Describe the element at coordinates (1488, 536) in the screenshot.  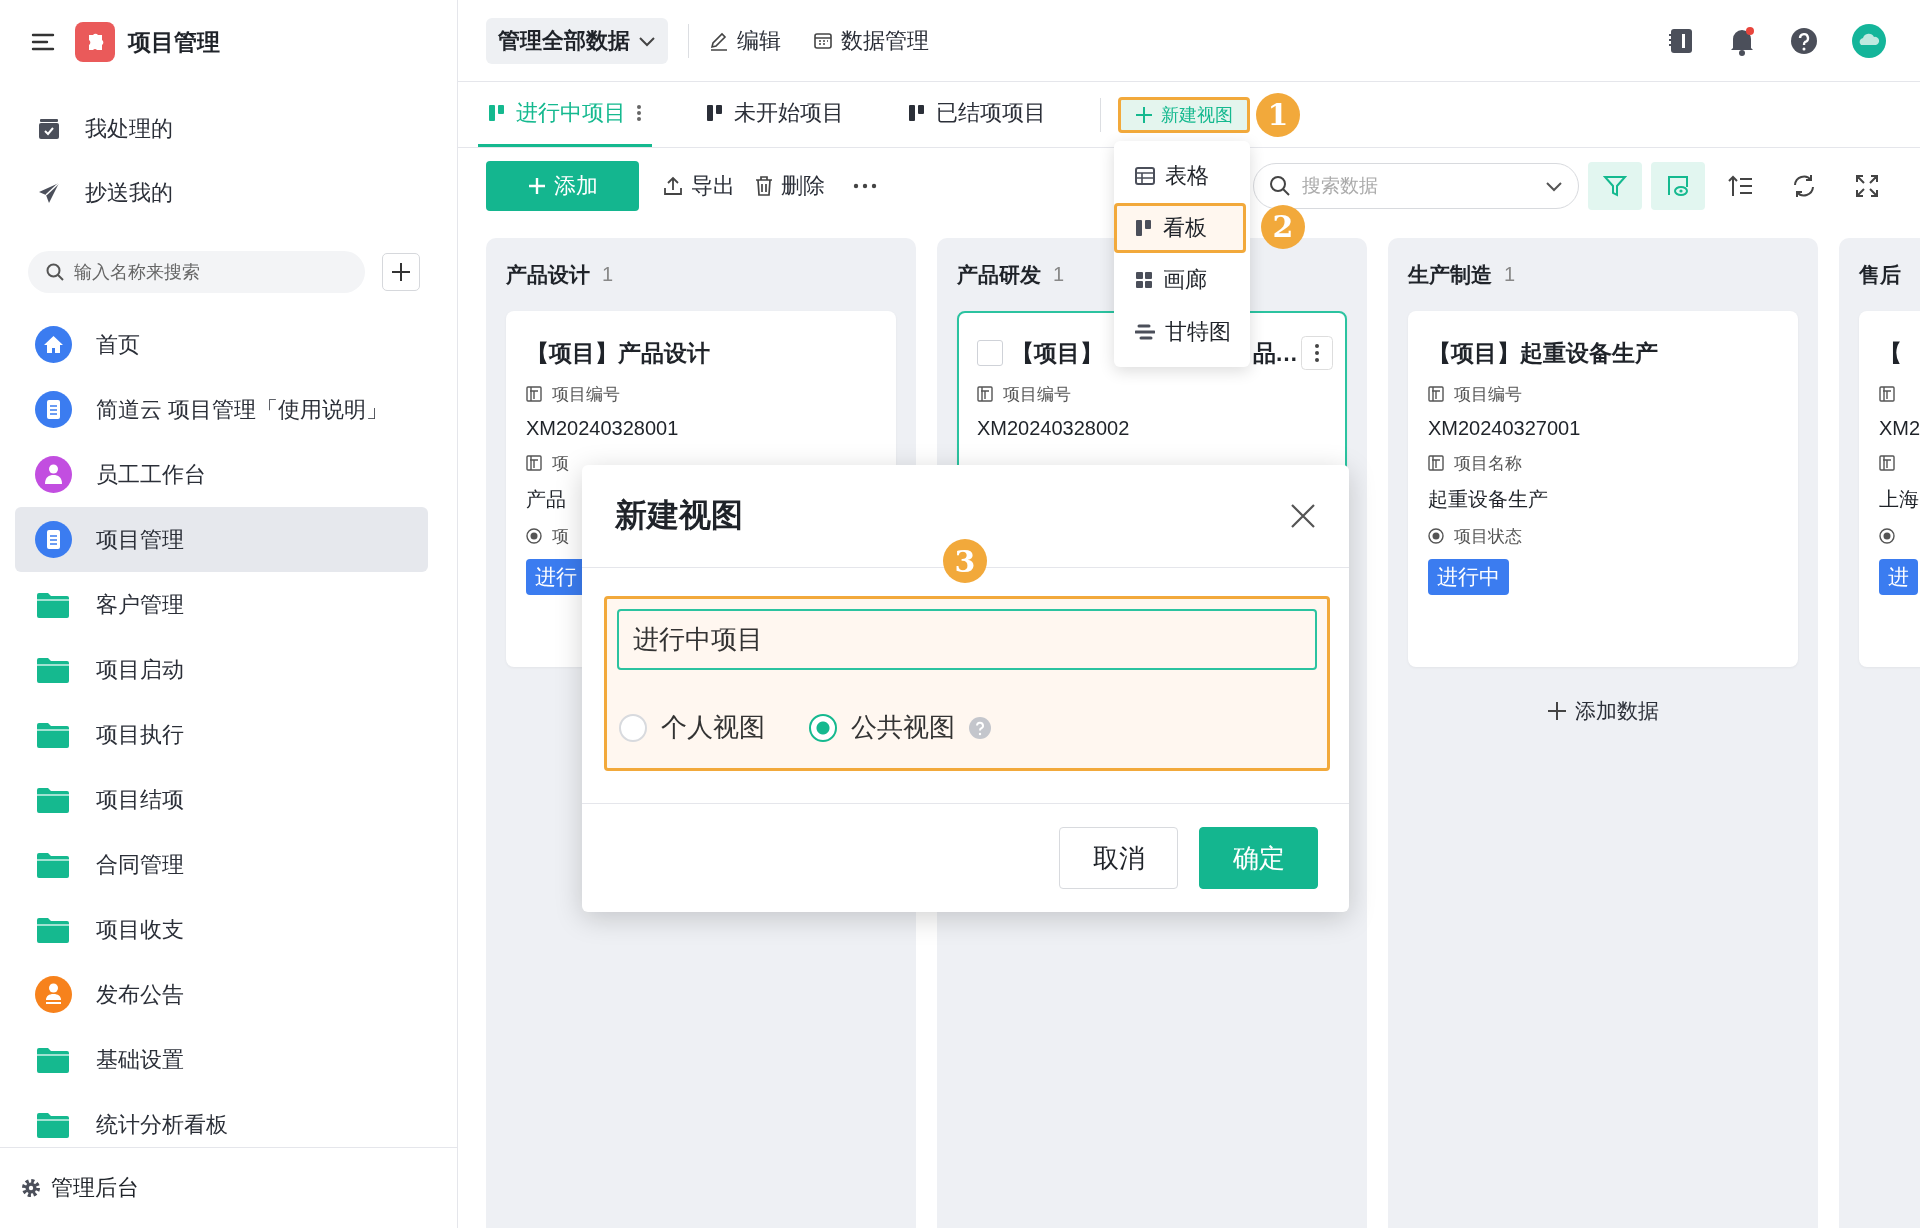
I see `field-label: 项目状态` at that location.